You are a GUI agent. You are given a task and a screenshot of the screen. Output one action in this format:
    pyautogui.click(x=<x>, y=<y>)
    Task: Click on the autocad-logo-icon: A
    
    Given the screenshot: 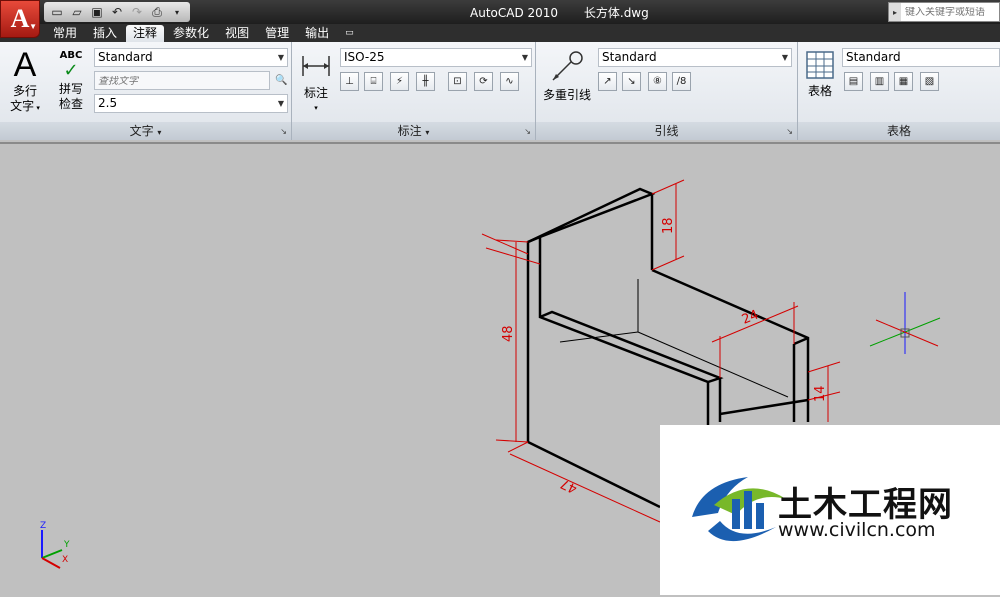 What is the action you would take?
    pyautogui.click(x=20, y=18)
    